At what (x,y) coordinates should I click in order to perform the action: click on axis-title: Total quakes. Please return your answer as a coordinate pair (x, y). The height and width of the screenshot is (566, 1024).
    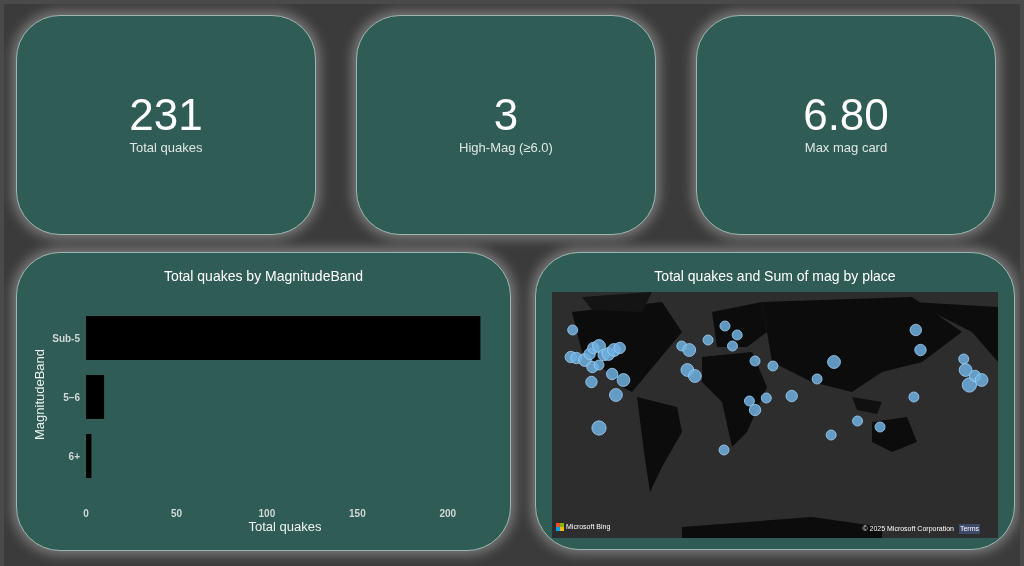
    Looking at the image, I should click on (285, 526).